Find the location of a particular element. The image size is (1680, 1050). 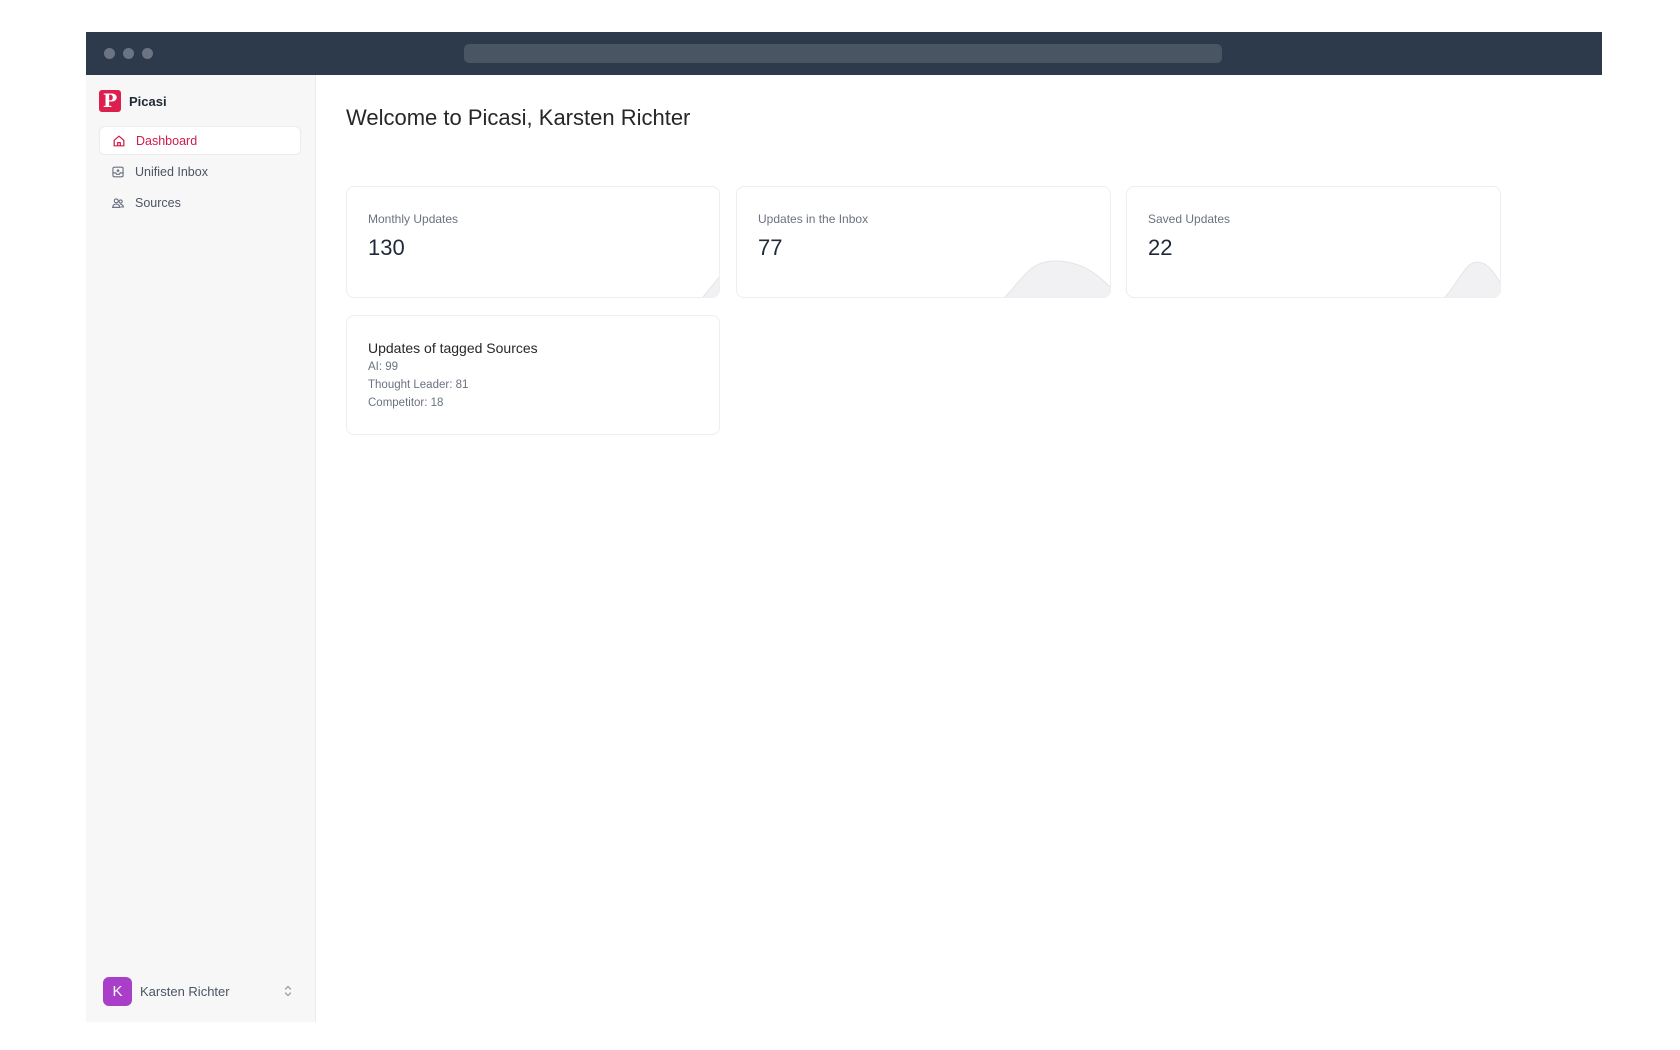

picasi-logo-icon: P is located at coordinates (110, 101).